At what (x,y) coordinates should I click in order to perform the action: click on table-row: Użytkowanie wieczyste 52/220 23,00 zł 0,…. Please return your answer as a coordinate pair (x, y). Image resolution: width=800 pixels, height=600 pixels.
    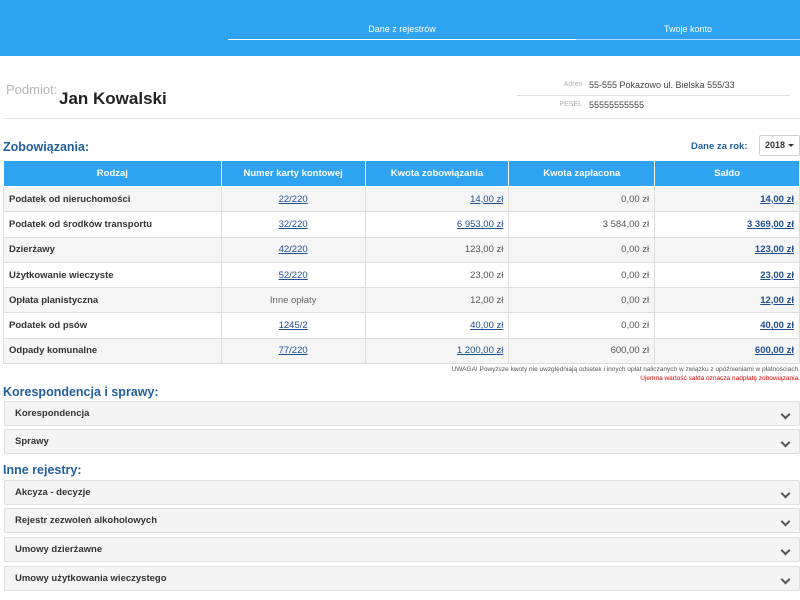
    Looking at the image, I should click on (401, 275).